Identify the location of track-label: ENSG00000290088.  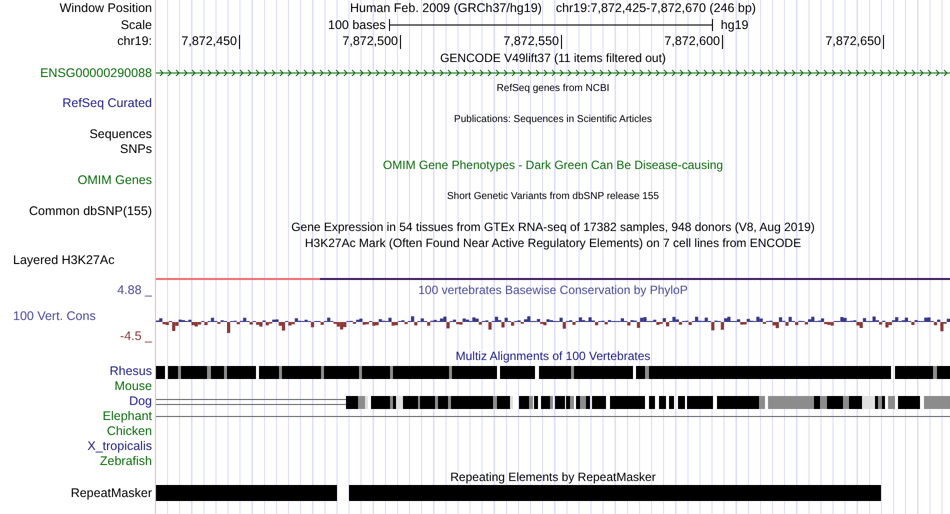
(96, 73).